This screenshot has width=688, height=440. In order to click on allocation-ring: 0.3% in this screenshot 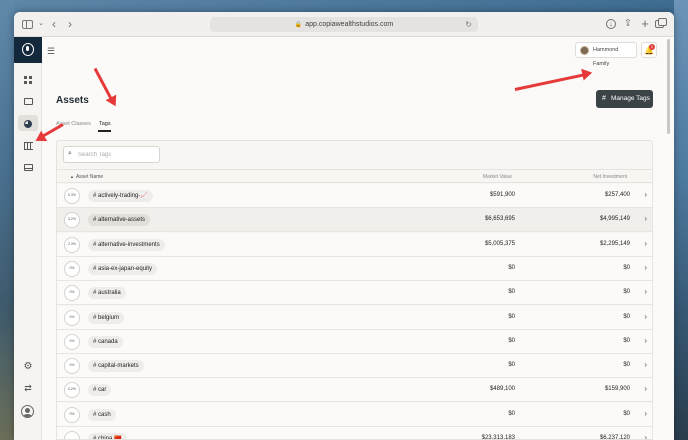, I will do `click(72, 196)`.